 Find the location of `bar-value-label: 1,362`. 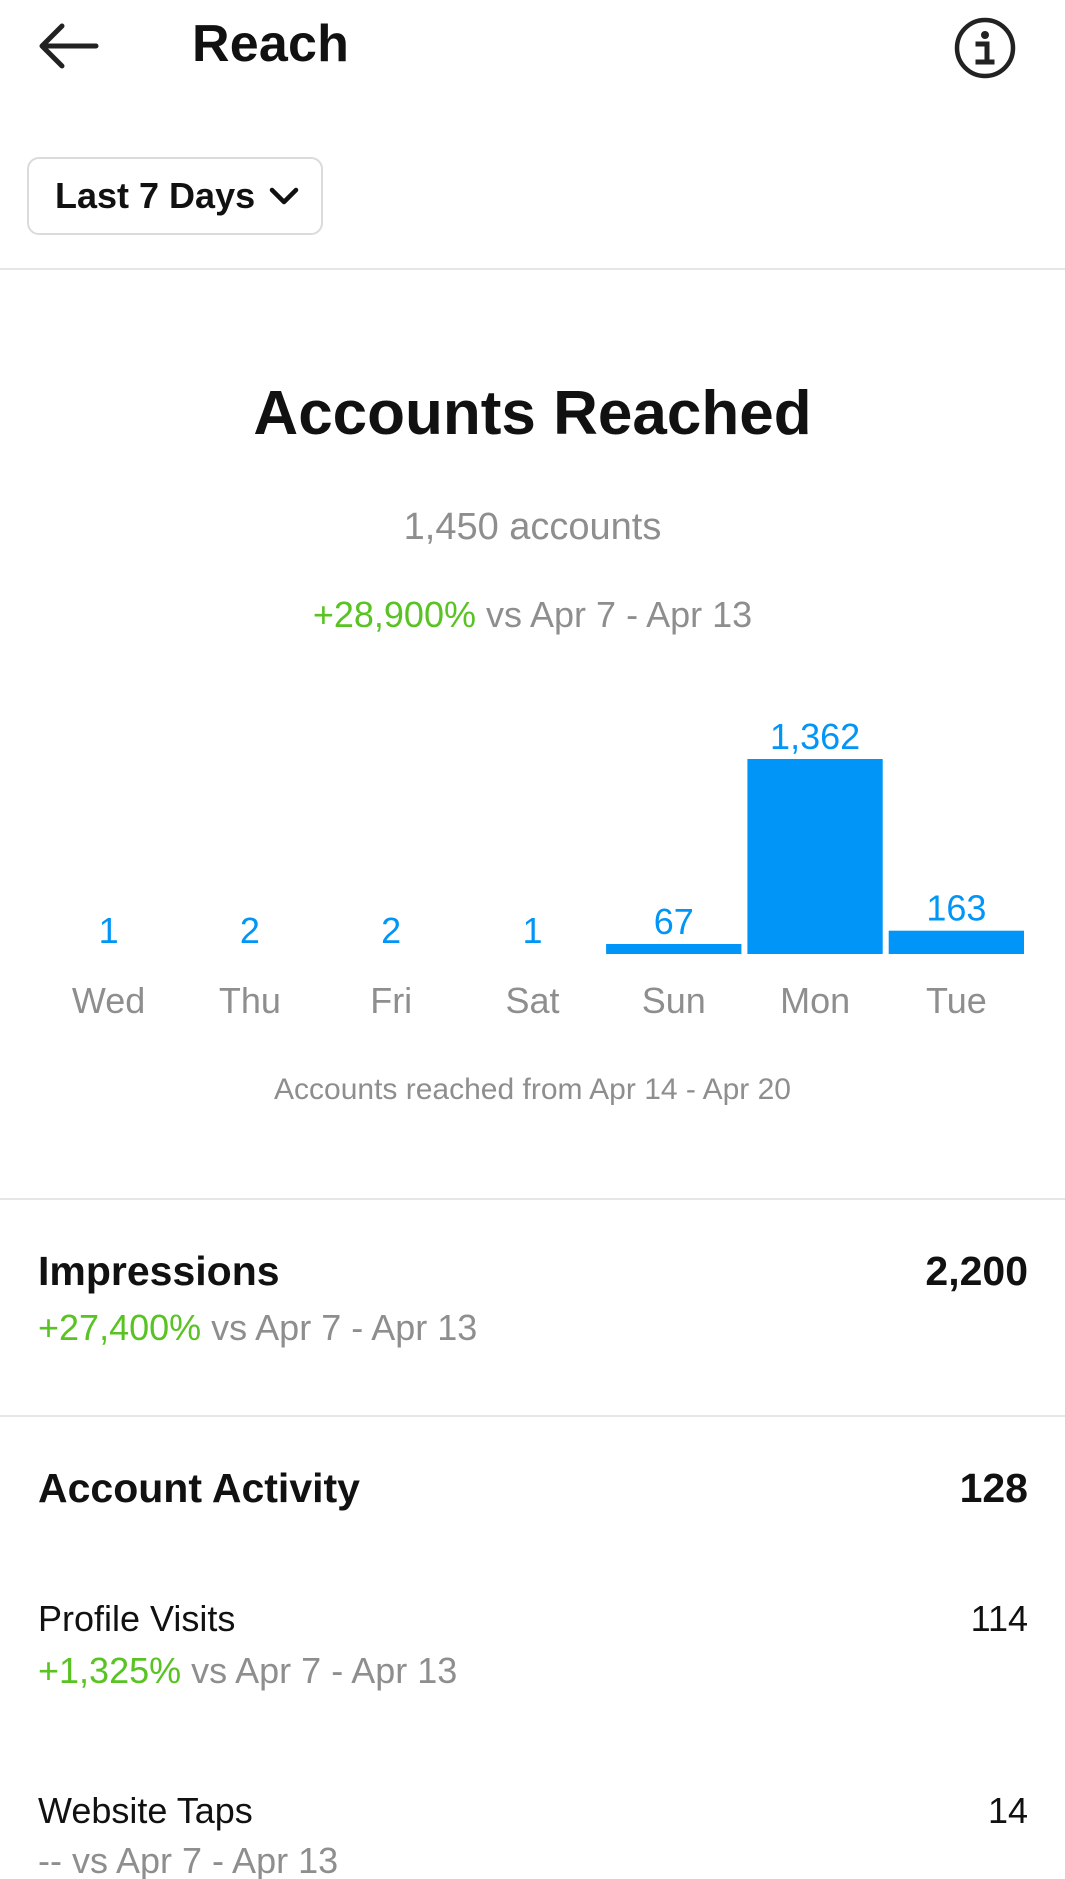

bar-value-label: 1,362 is located at coordinates (815, 736).